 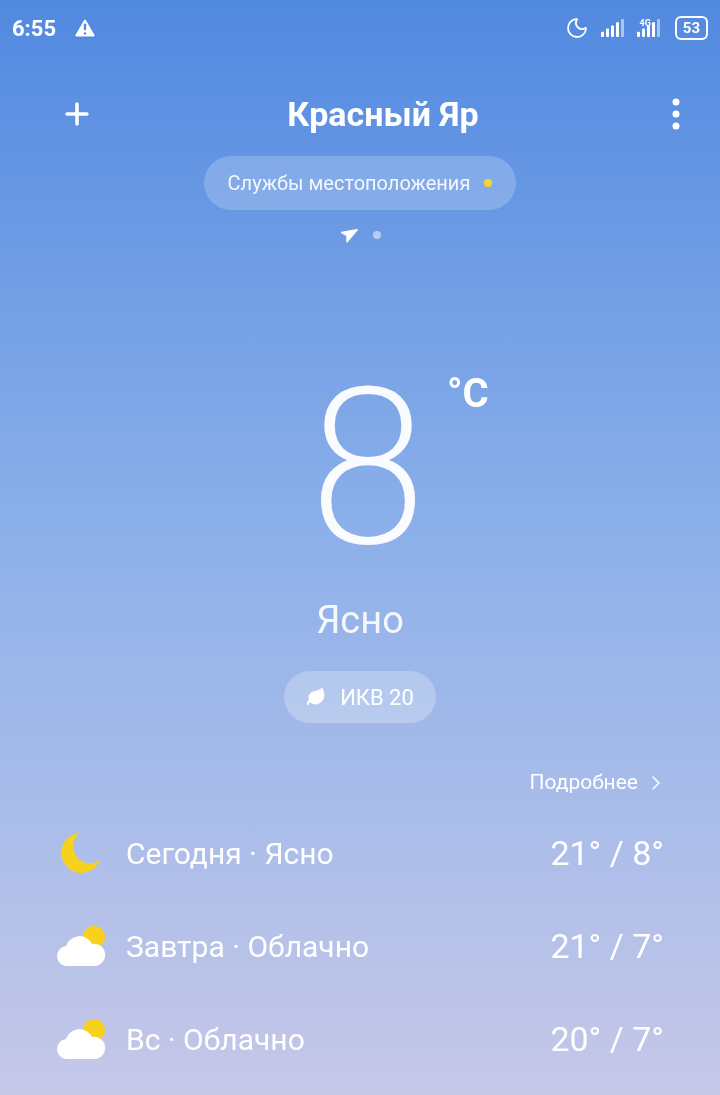 I want to click on signal-icon, so click(x=649, y=28).